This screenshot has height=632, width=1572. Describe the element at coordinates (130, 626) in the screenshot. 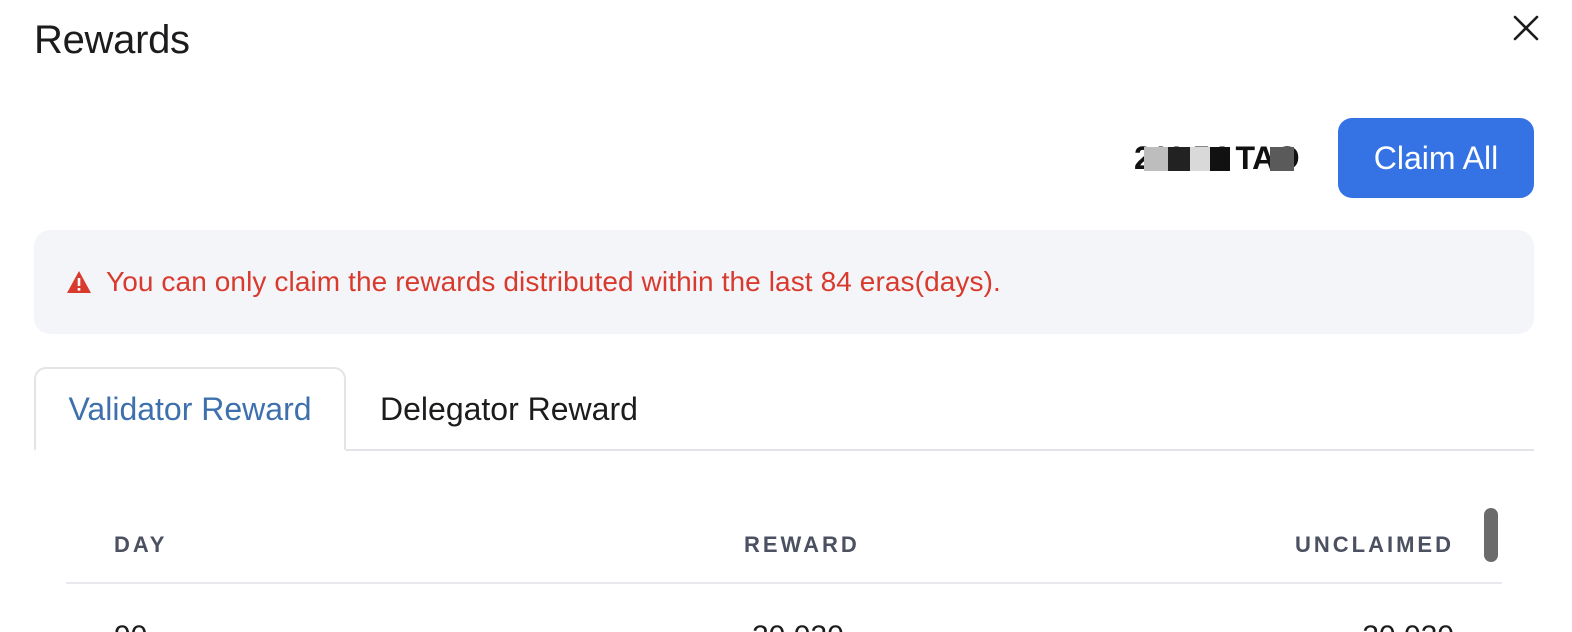

I see `cell-day: 90` at that location.